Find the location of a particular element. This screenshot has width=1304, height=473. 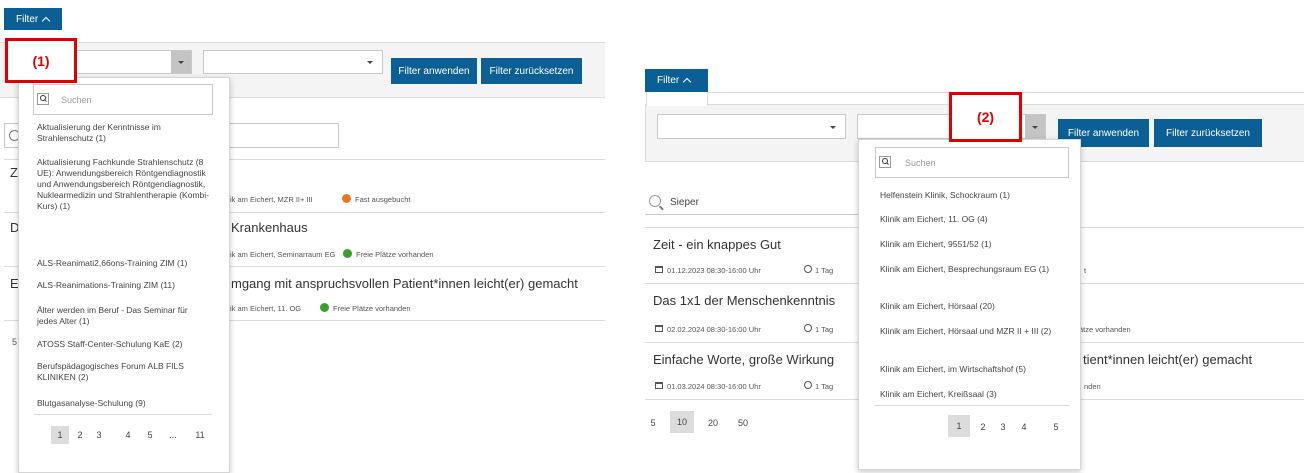

dropdown-option: Klinik am Eichert, 11. OG (4) is located at coordinates (975, 219).